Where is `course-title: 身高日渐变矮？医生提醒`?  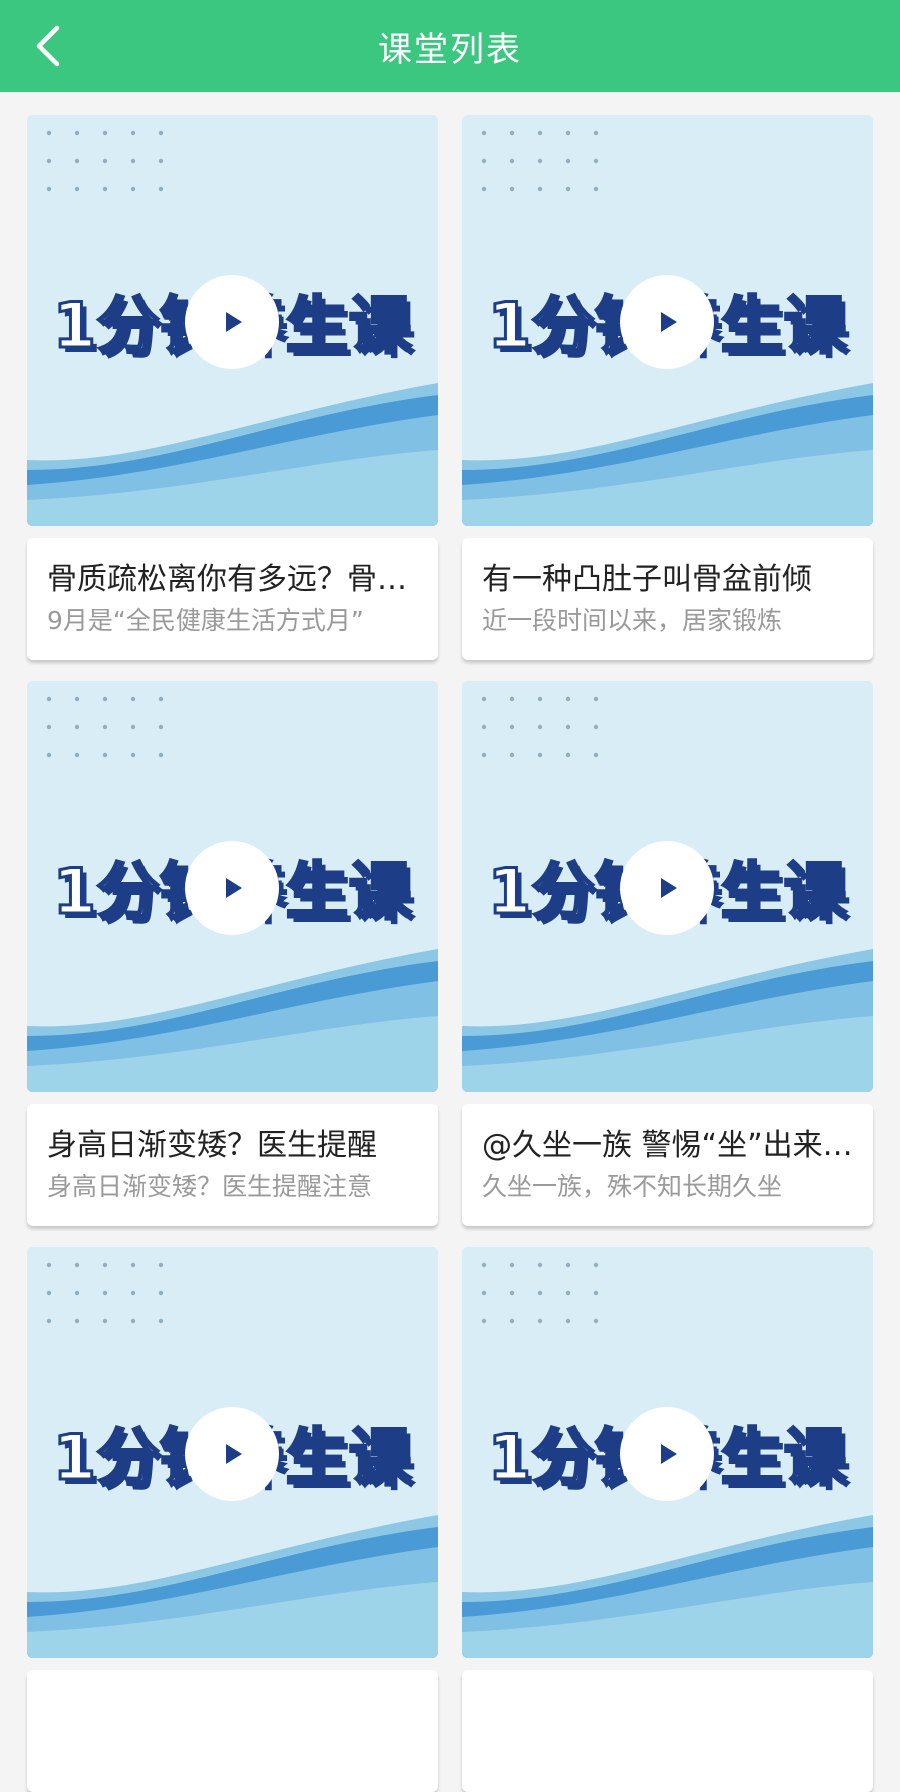 course-title: 身高日渐变矮？医生提醒 is located at coordinates (212, 1145).